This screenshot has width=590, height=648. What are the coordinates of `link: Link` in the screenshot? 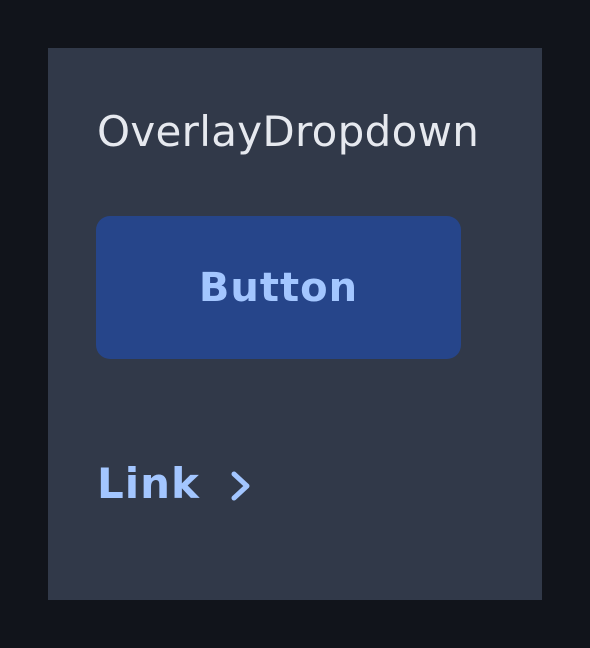 It's located at (174, 484).